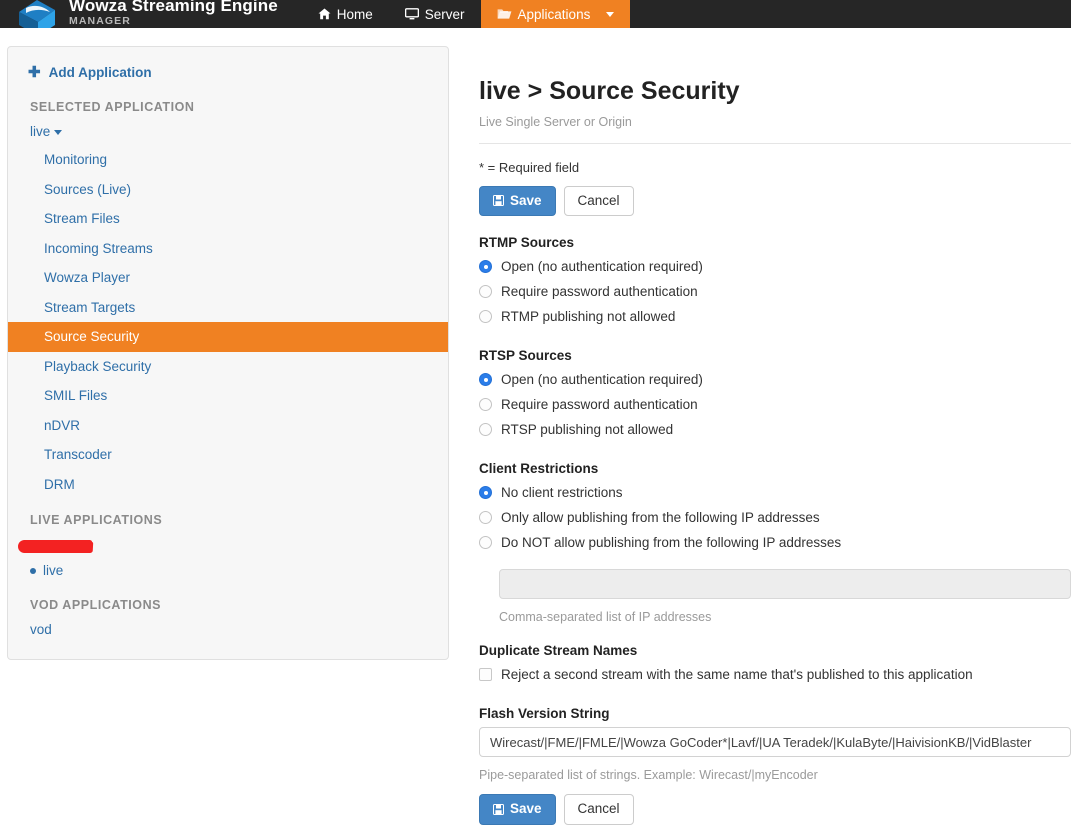 The image size is (1071, 832). What do you see at coordinates (88, 189) in the screenshot?
I see `sidebar-item-label: Sources (Live)` at bounding box center [88, 189].